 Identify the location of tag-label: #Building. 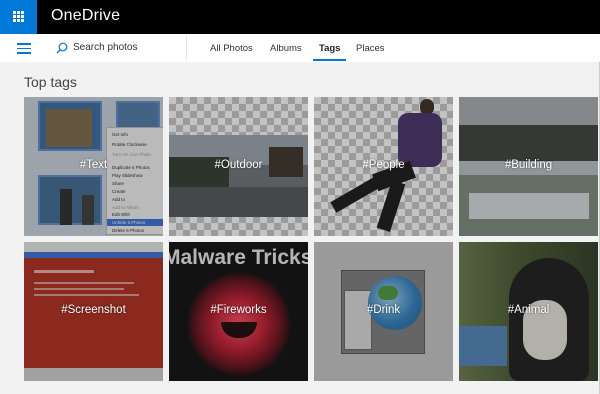
(528, 165).